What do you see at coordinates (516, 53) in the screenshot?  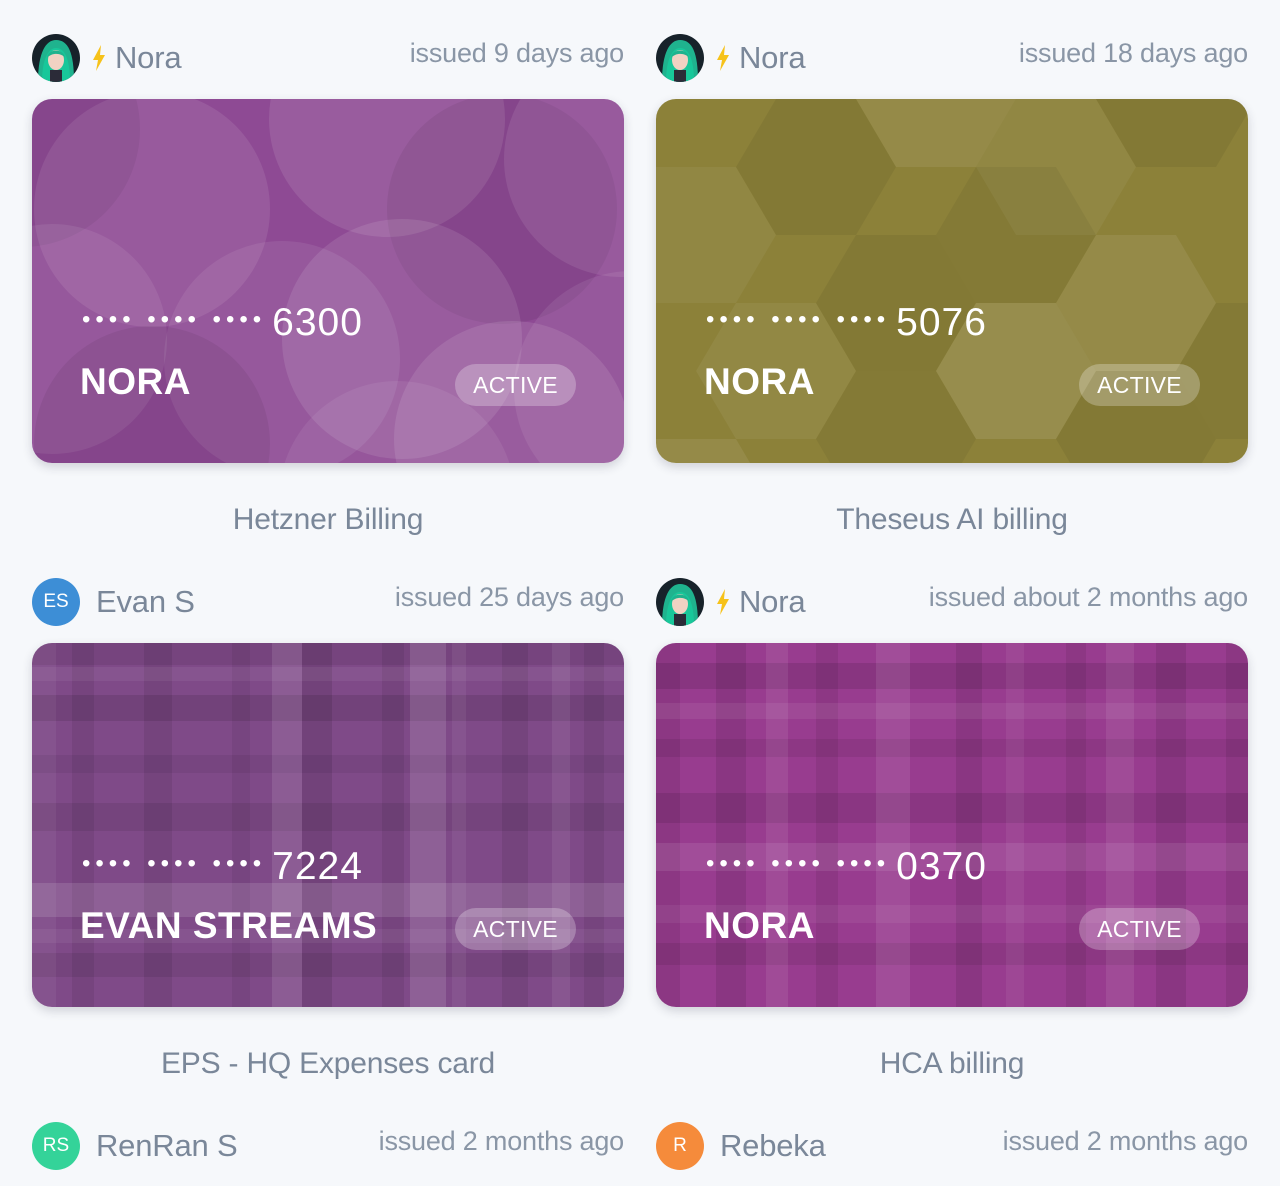 I see `issued-date: issued 9 days ago` at bounding box center [516, 53].